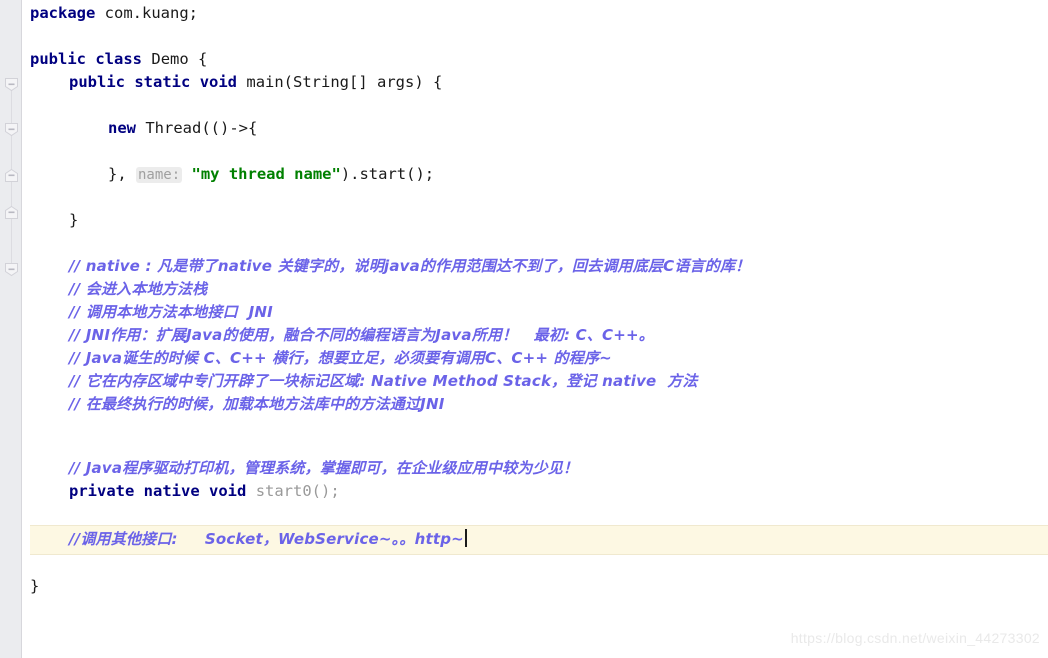  I want to click on fold-collapse-lambda-icon, so click(11, 129).